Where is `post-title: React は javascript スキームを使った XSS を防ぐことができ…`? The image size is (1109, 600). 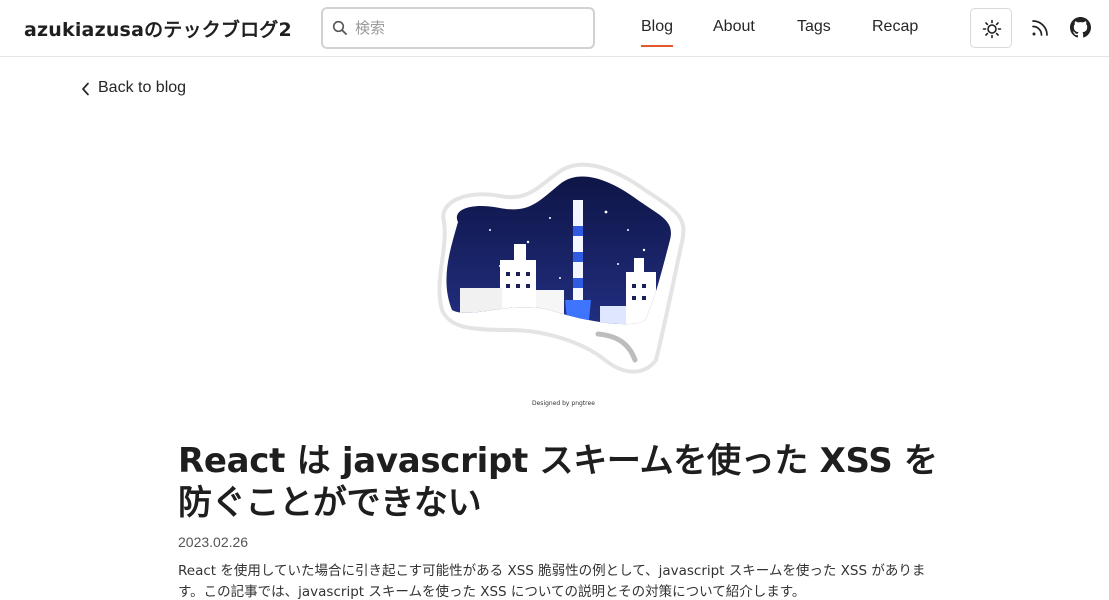
post-title: React は javascript スキームを使った XSS を防ぐことができ… is located at coordinates (558, 482).